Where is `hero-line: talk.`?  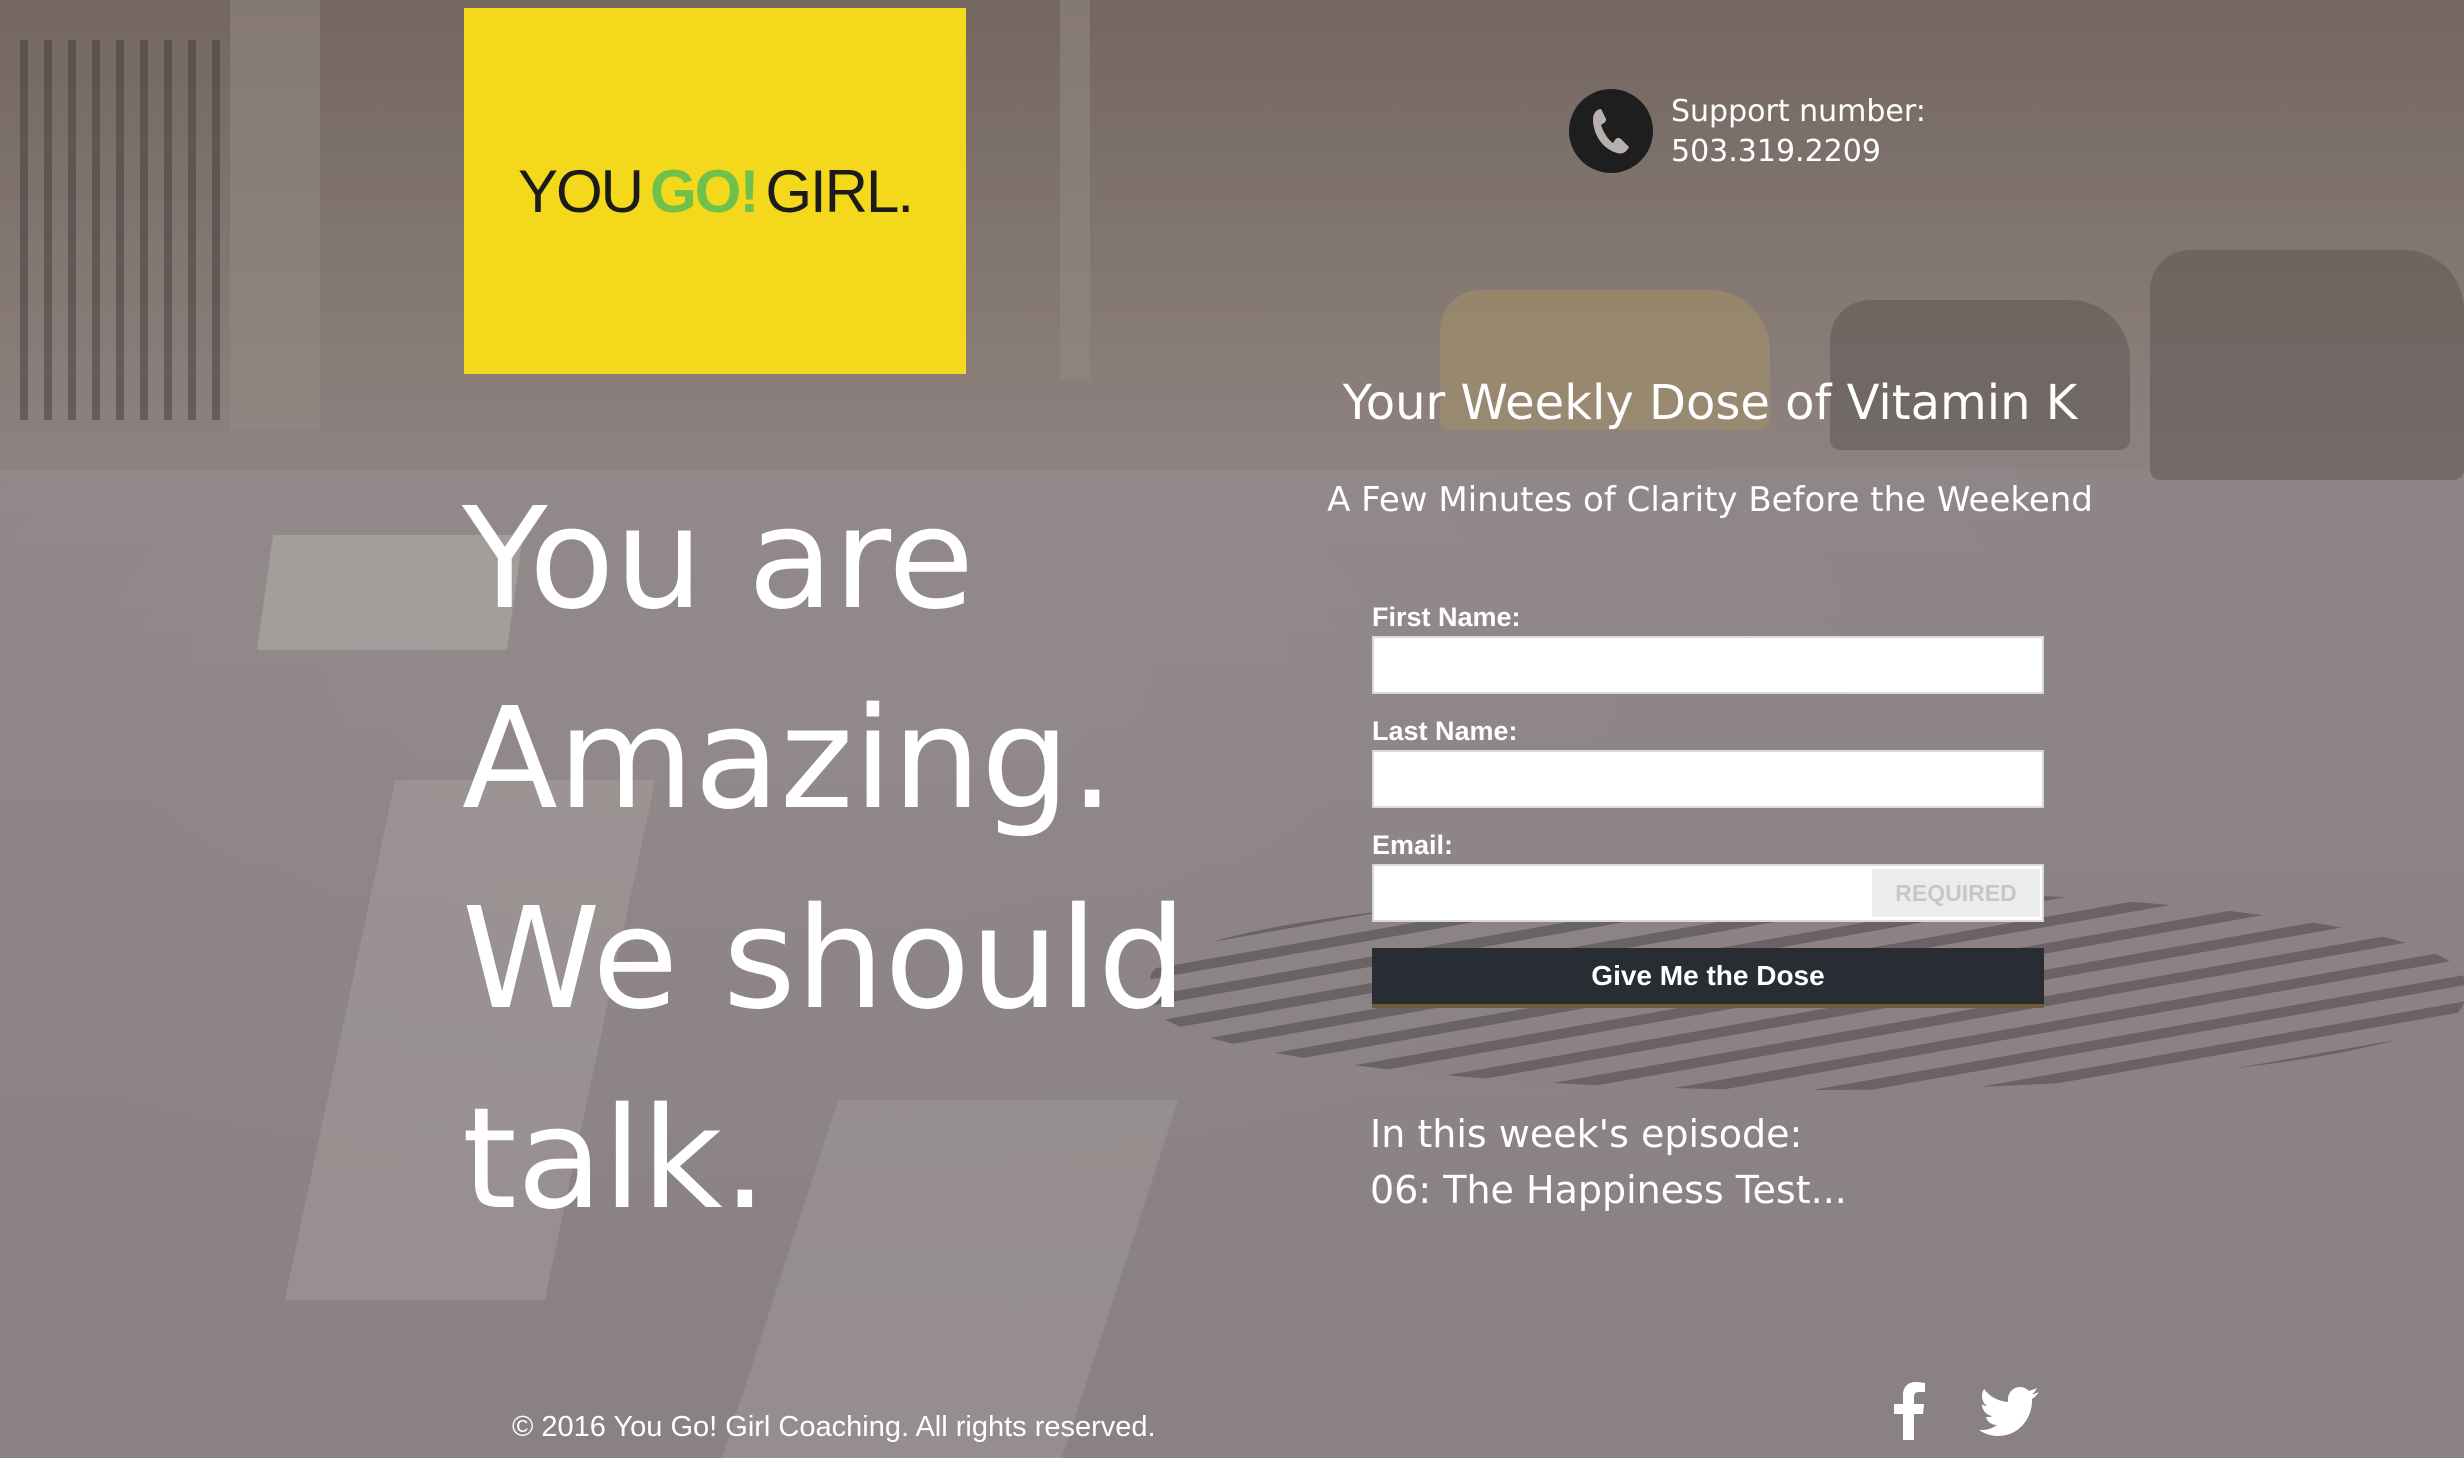
hero-line: talk. is located at coordinates (615, 1159).